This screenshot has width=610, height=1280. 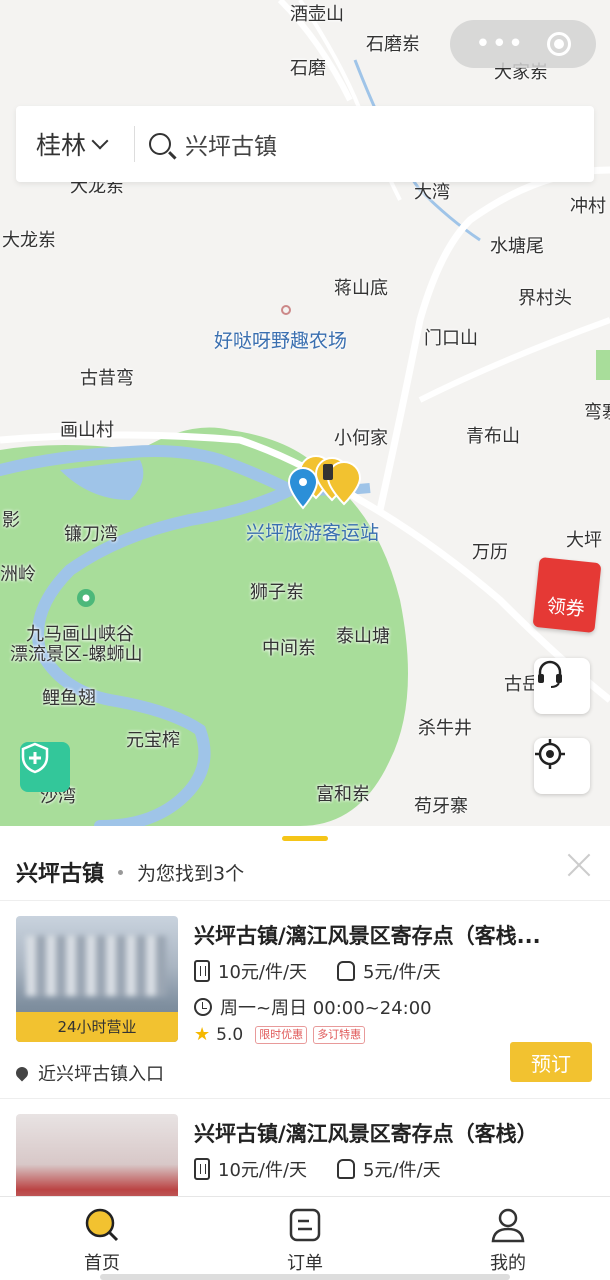 I want to click on map-label: 大坪, so click(x=584, y=540).